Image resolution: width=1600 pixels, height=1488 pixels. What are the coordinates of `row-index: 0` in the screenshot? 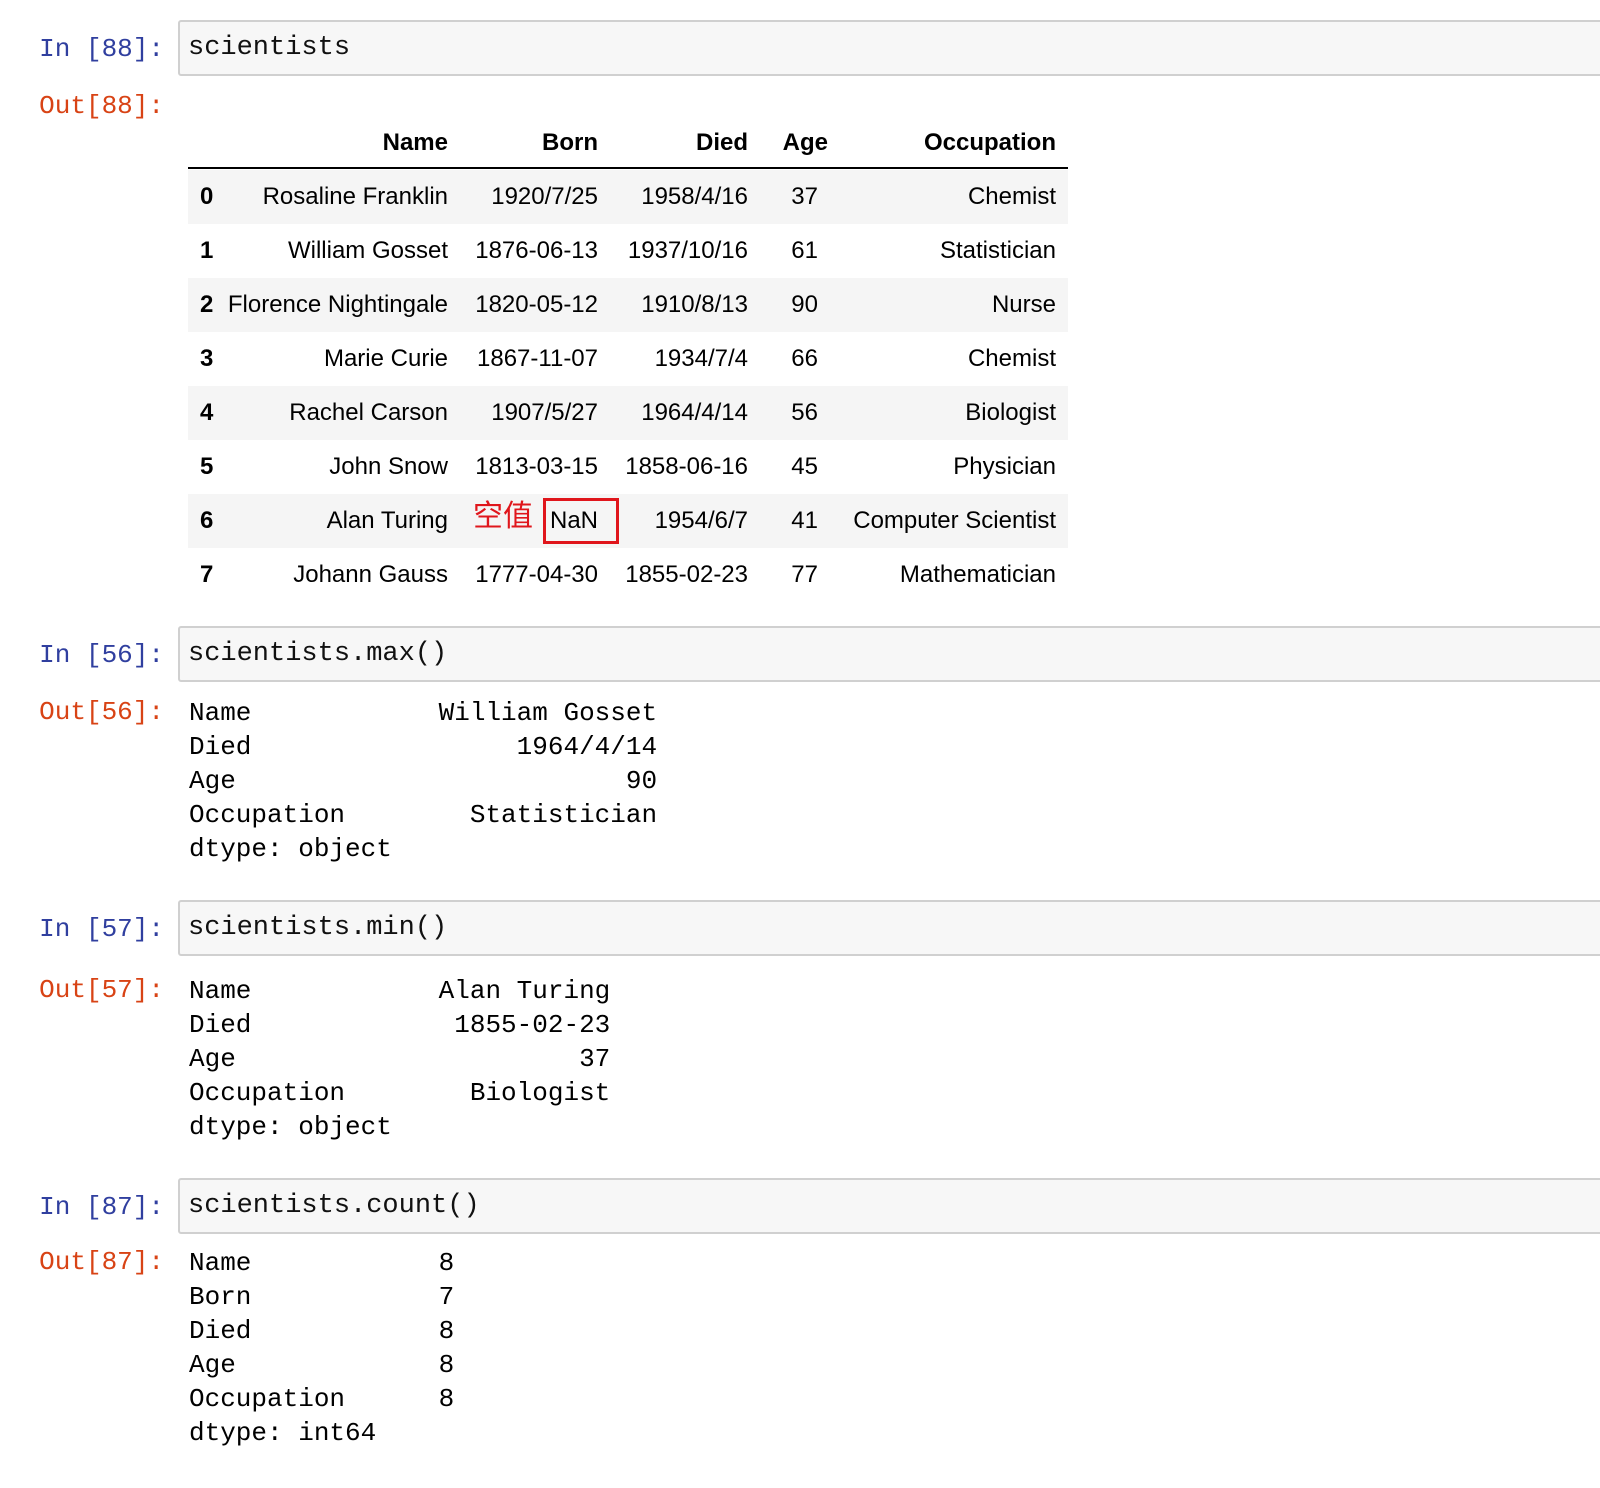 It's located at (207, 196).